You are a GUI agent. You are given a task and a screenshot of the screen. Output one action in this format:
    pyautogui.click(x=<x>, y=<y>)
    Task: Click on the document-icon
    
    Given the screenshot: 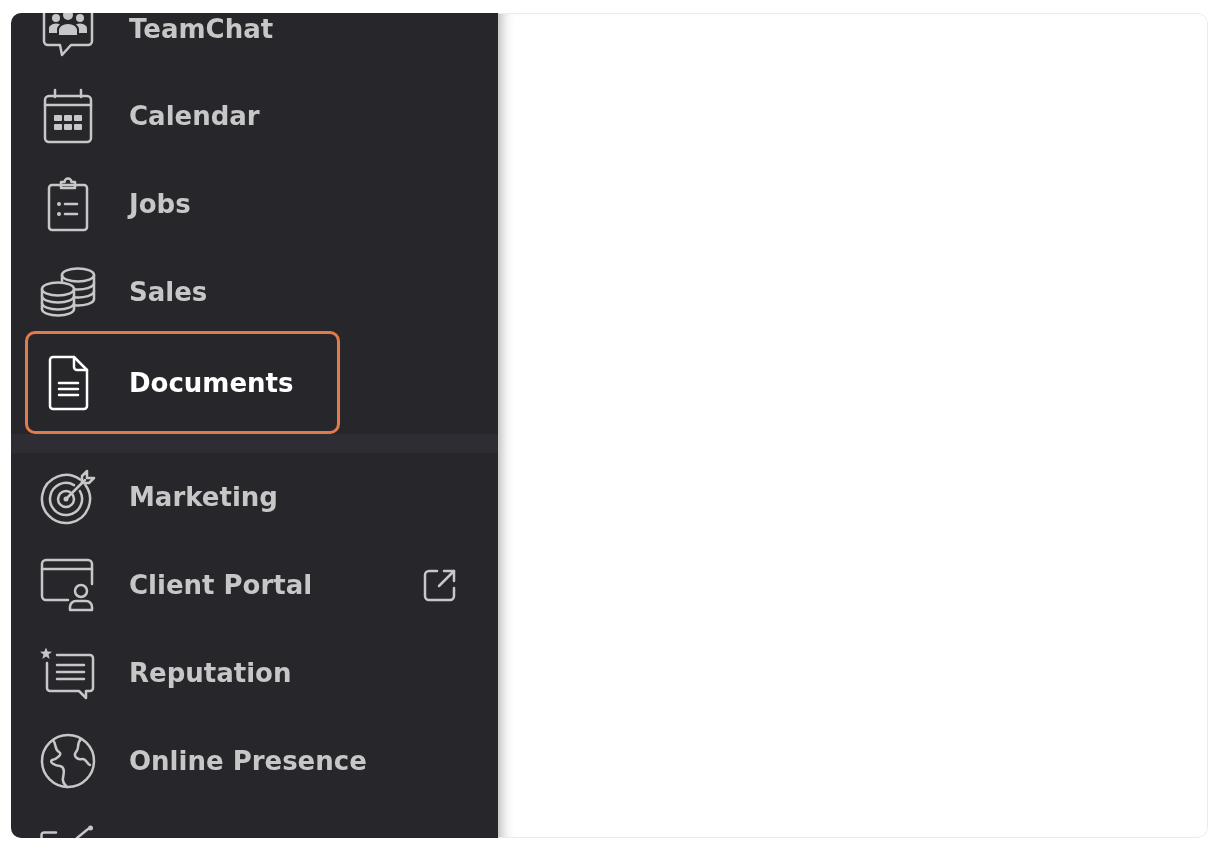 What is the action you would take?
    pyautogui.click(x=68, y=382)
    